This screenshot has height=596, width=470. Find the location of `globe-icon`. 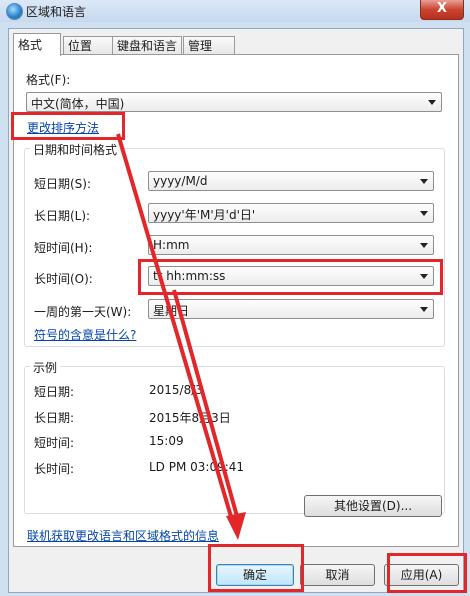

globe-icon is located at coordinates (14, 11).